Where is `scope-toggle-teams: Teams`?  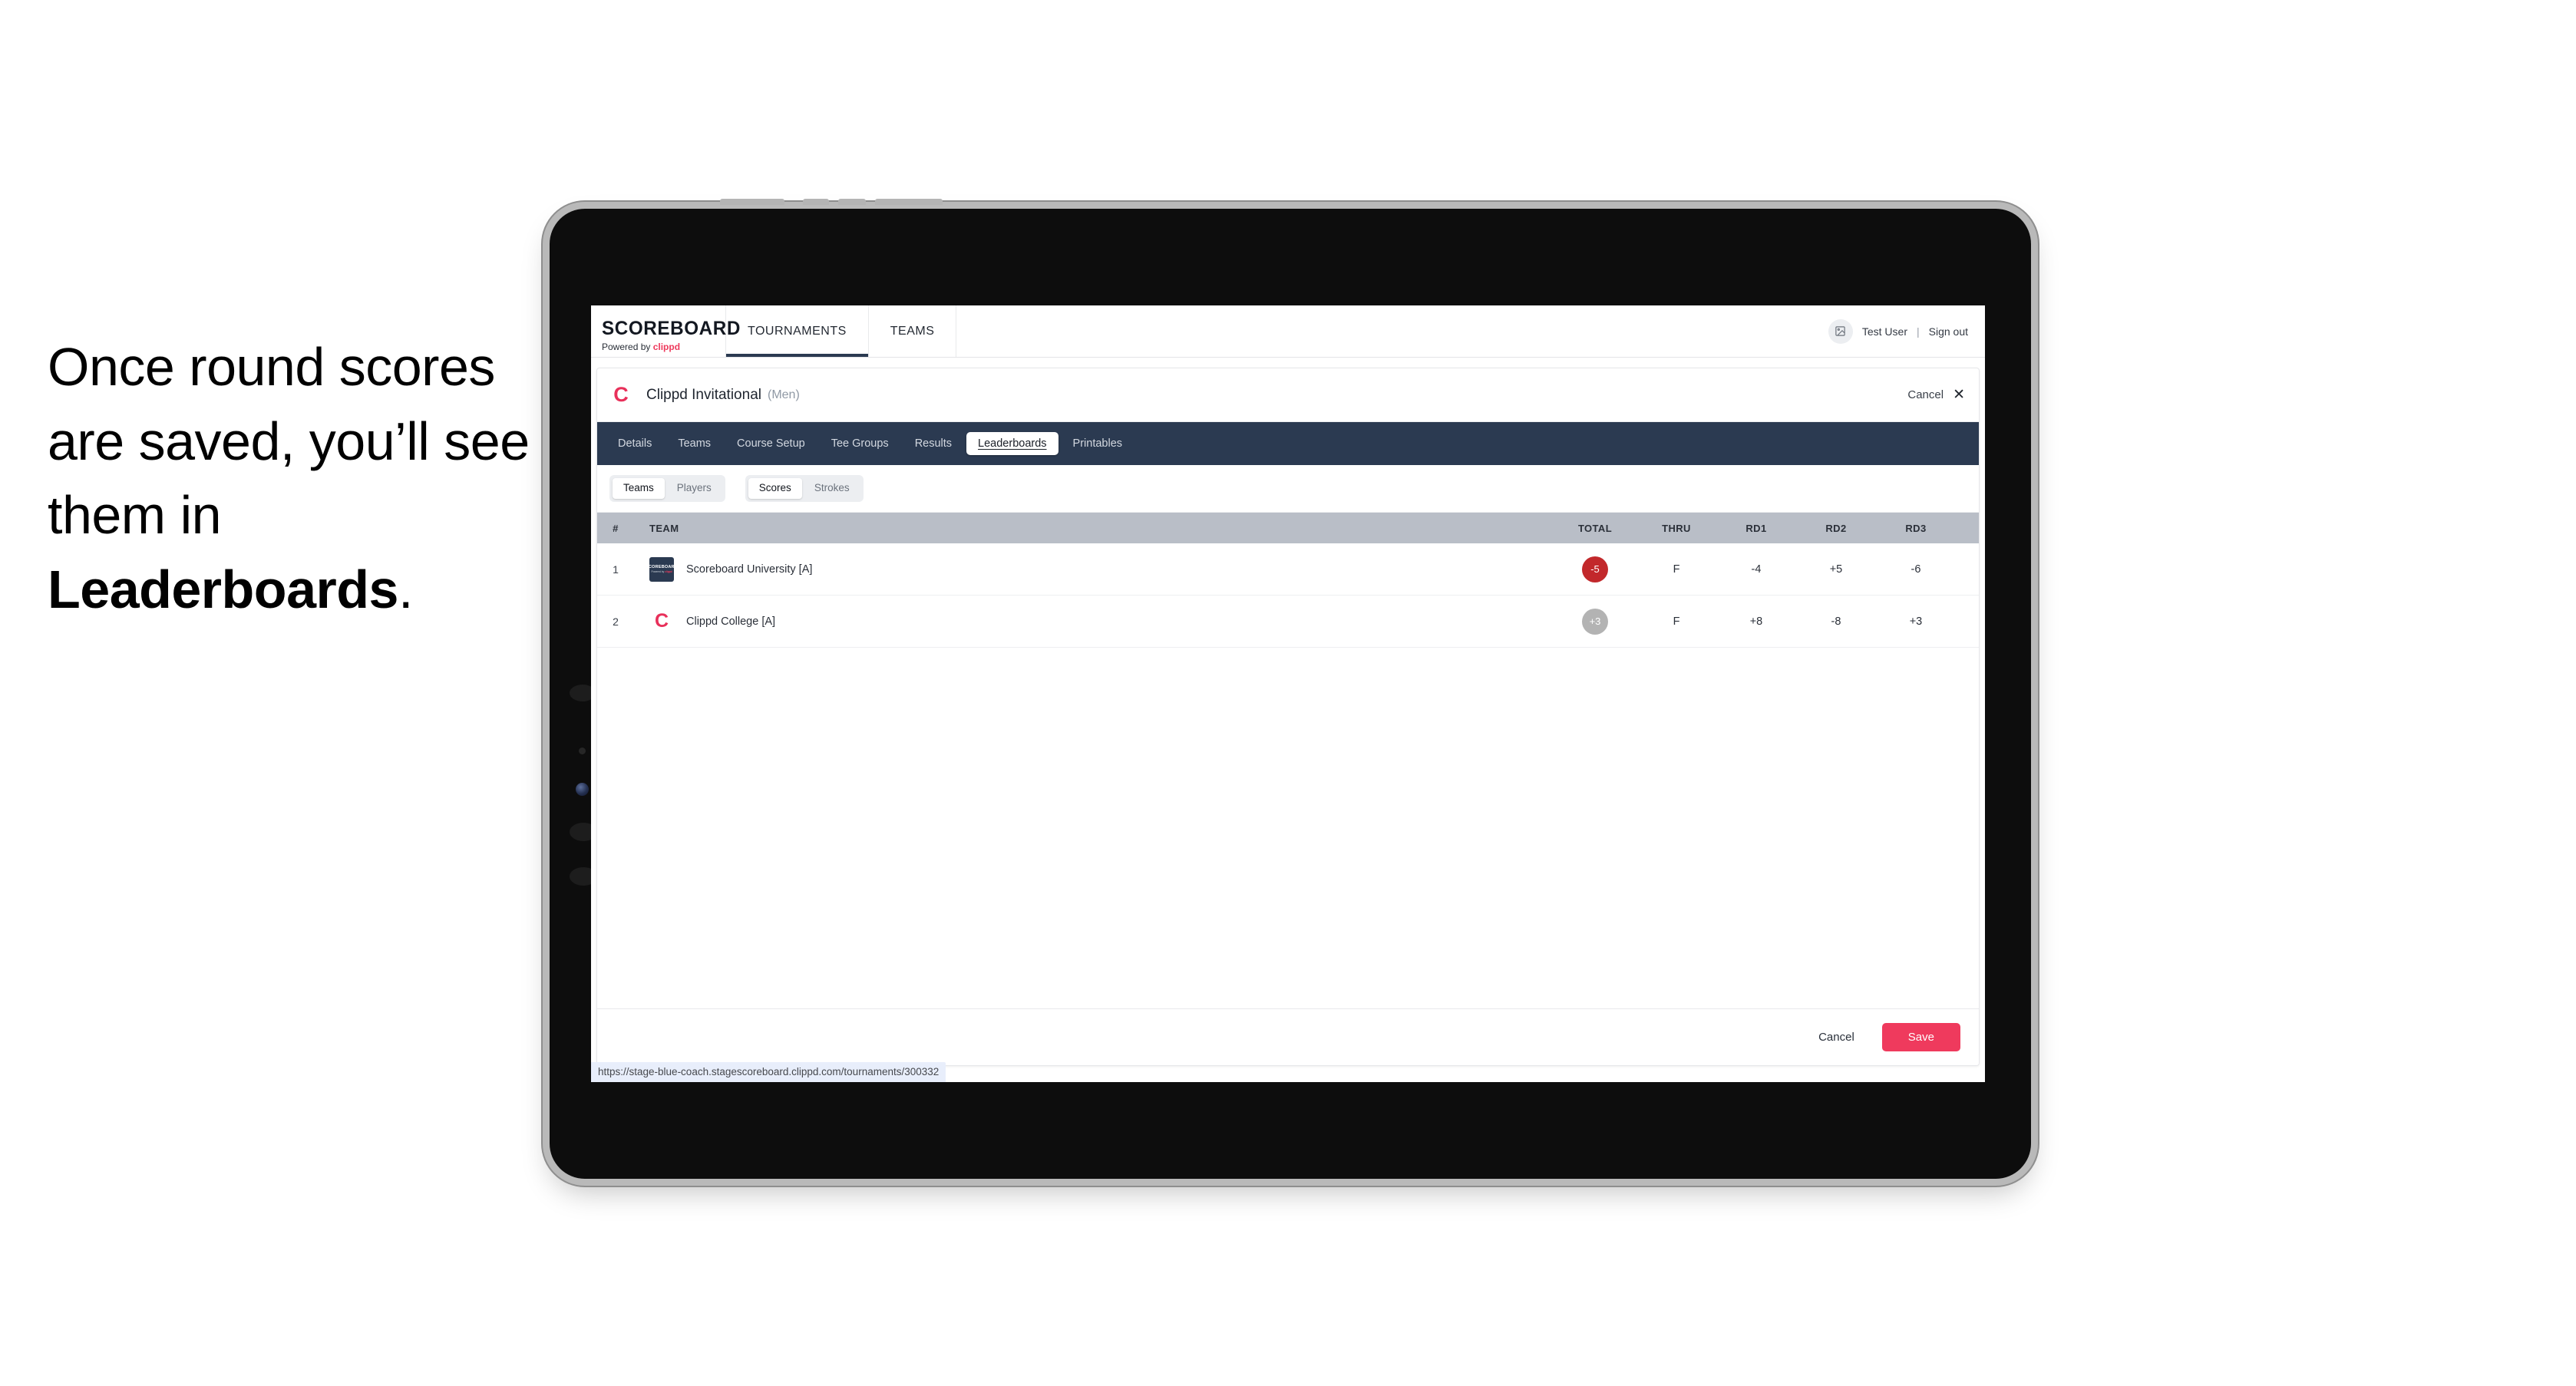 scope-toggle-teams: Teams is located at coordinates (639, 488).